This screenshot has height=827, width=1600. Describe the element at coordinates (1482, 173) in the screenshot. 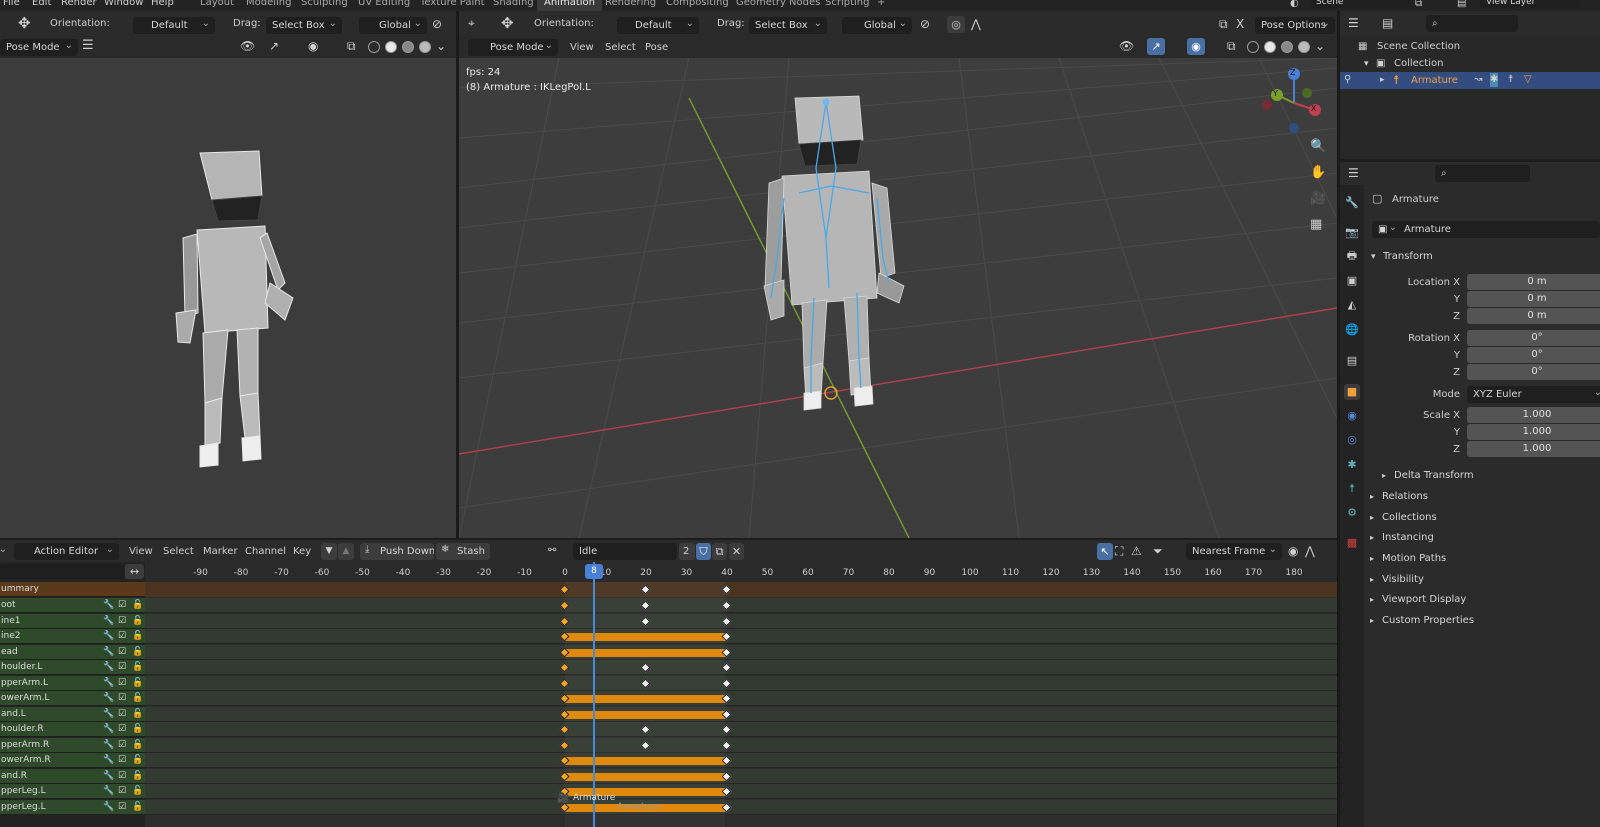

I see `properties-search-input: ⌕` at that location.